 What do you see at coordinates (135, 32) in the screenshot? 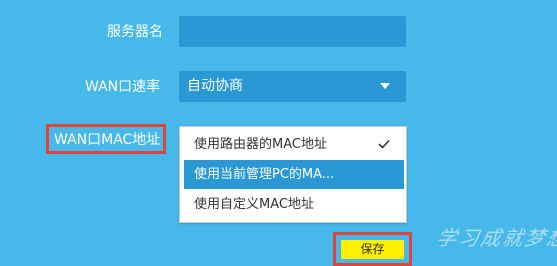
I see `server-name-label: 服务器名` at bounding box center [135, 32].